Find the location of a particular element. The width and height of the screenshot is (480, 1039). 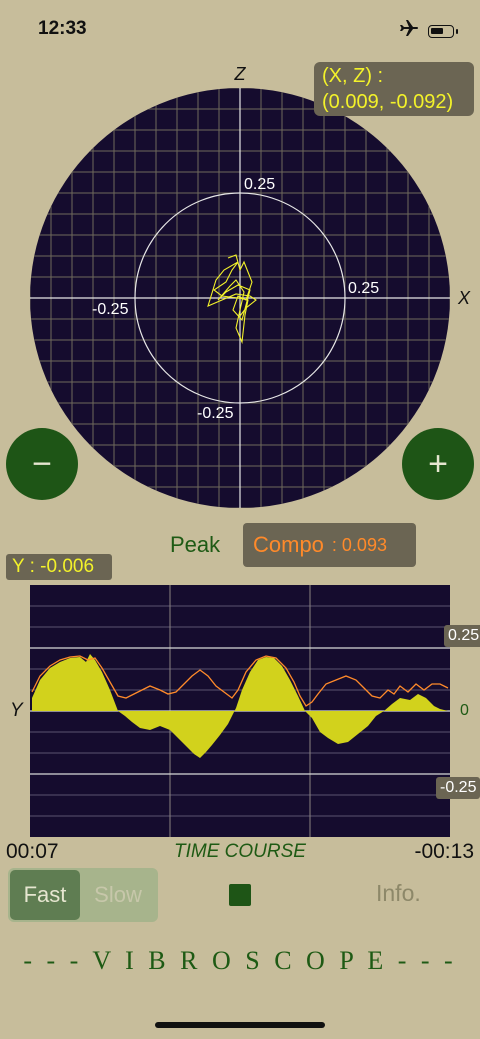

fast-button: Fast is located at coordinates (45, 895).